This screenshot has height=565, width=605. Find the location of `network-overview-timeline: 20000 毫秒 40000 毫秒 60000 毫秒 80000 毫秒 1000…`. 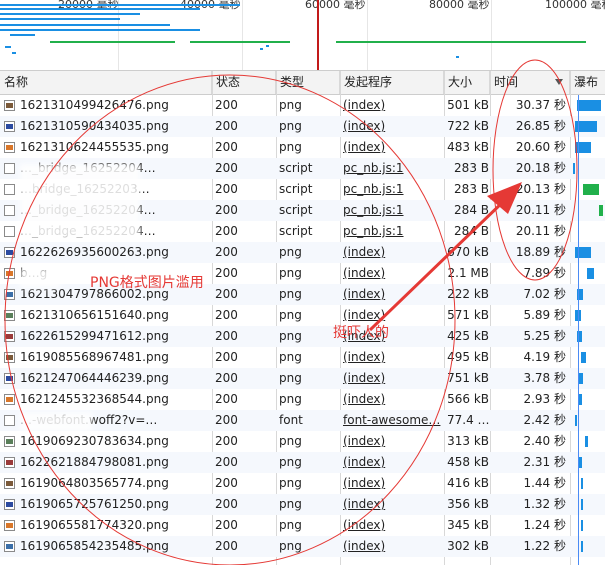

network-overview-timeline: 20000 毫秒 40000 毫秒 60000 毫秒 80000 毫秒 1000… is located at coordinates (302, 35).